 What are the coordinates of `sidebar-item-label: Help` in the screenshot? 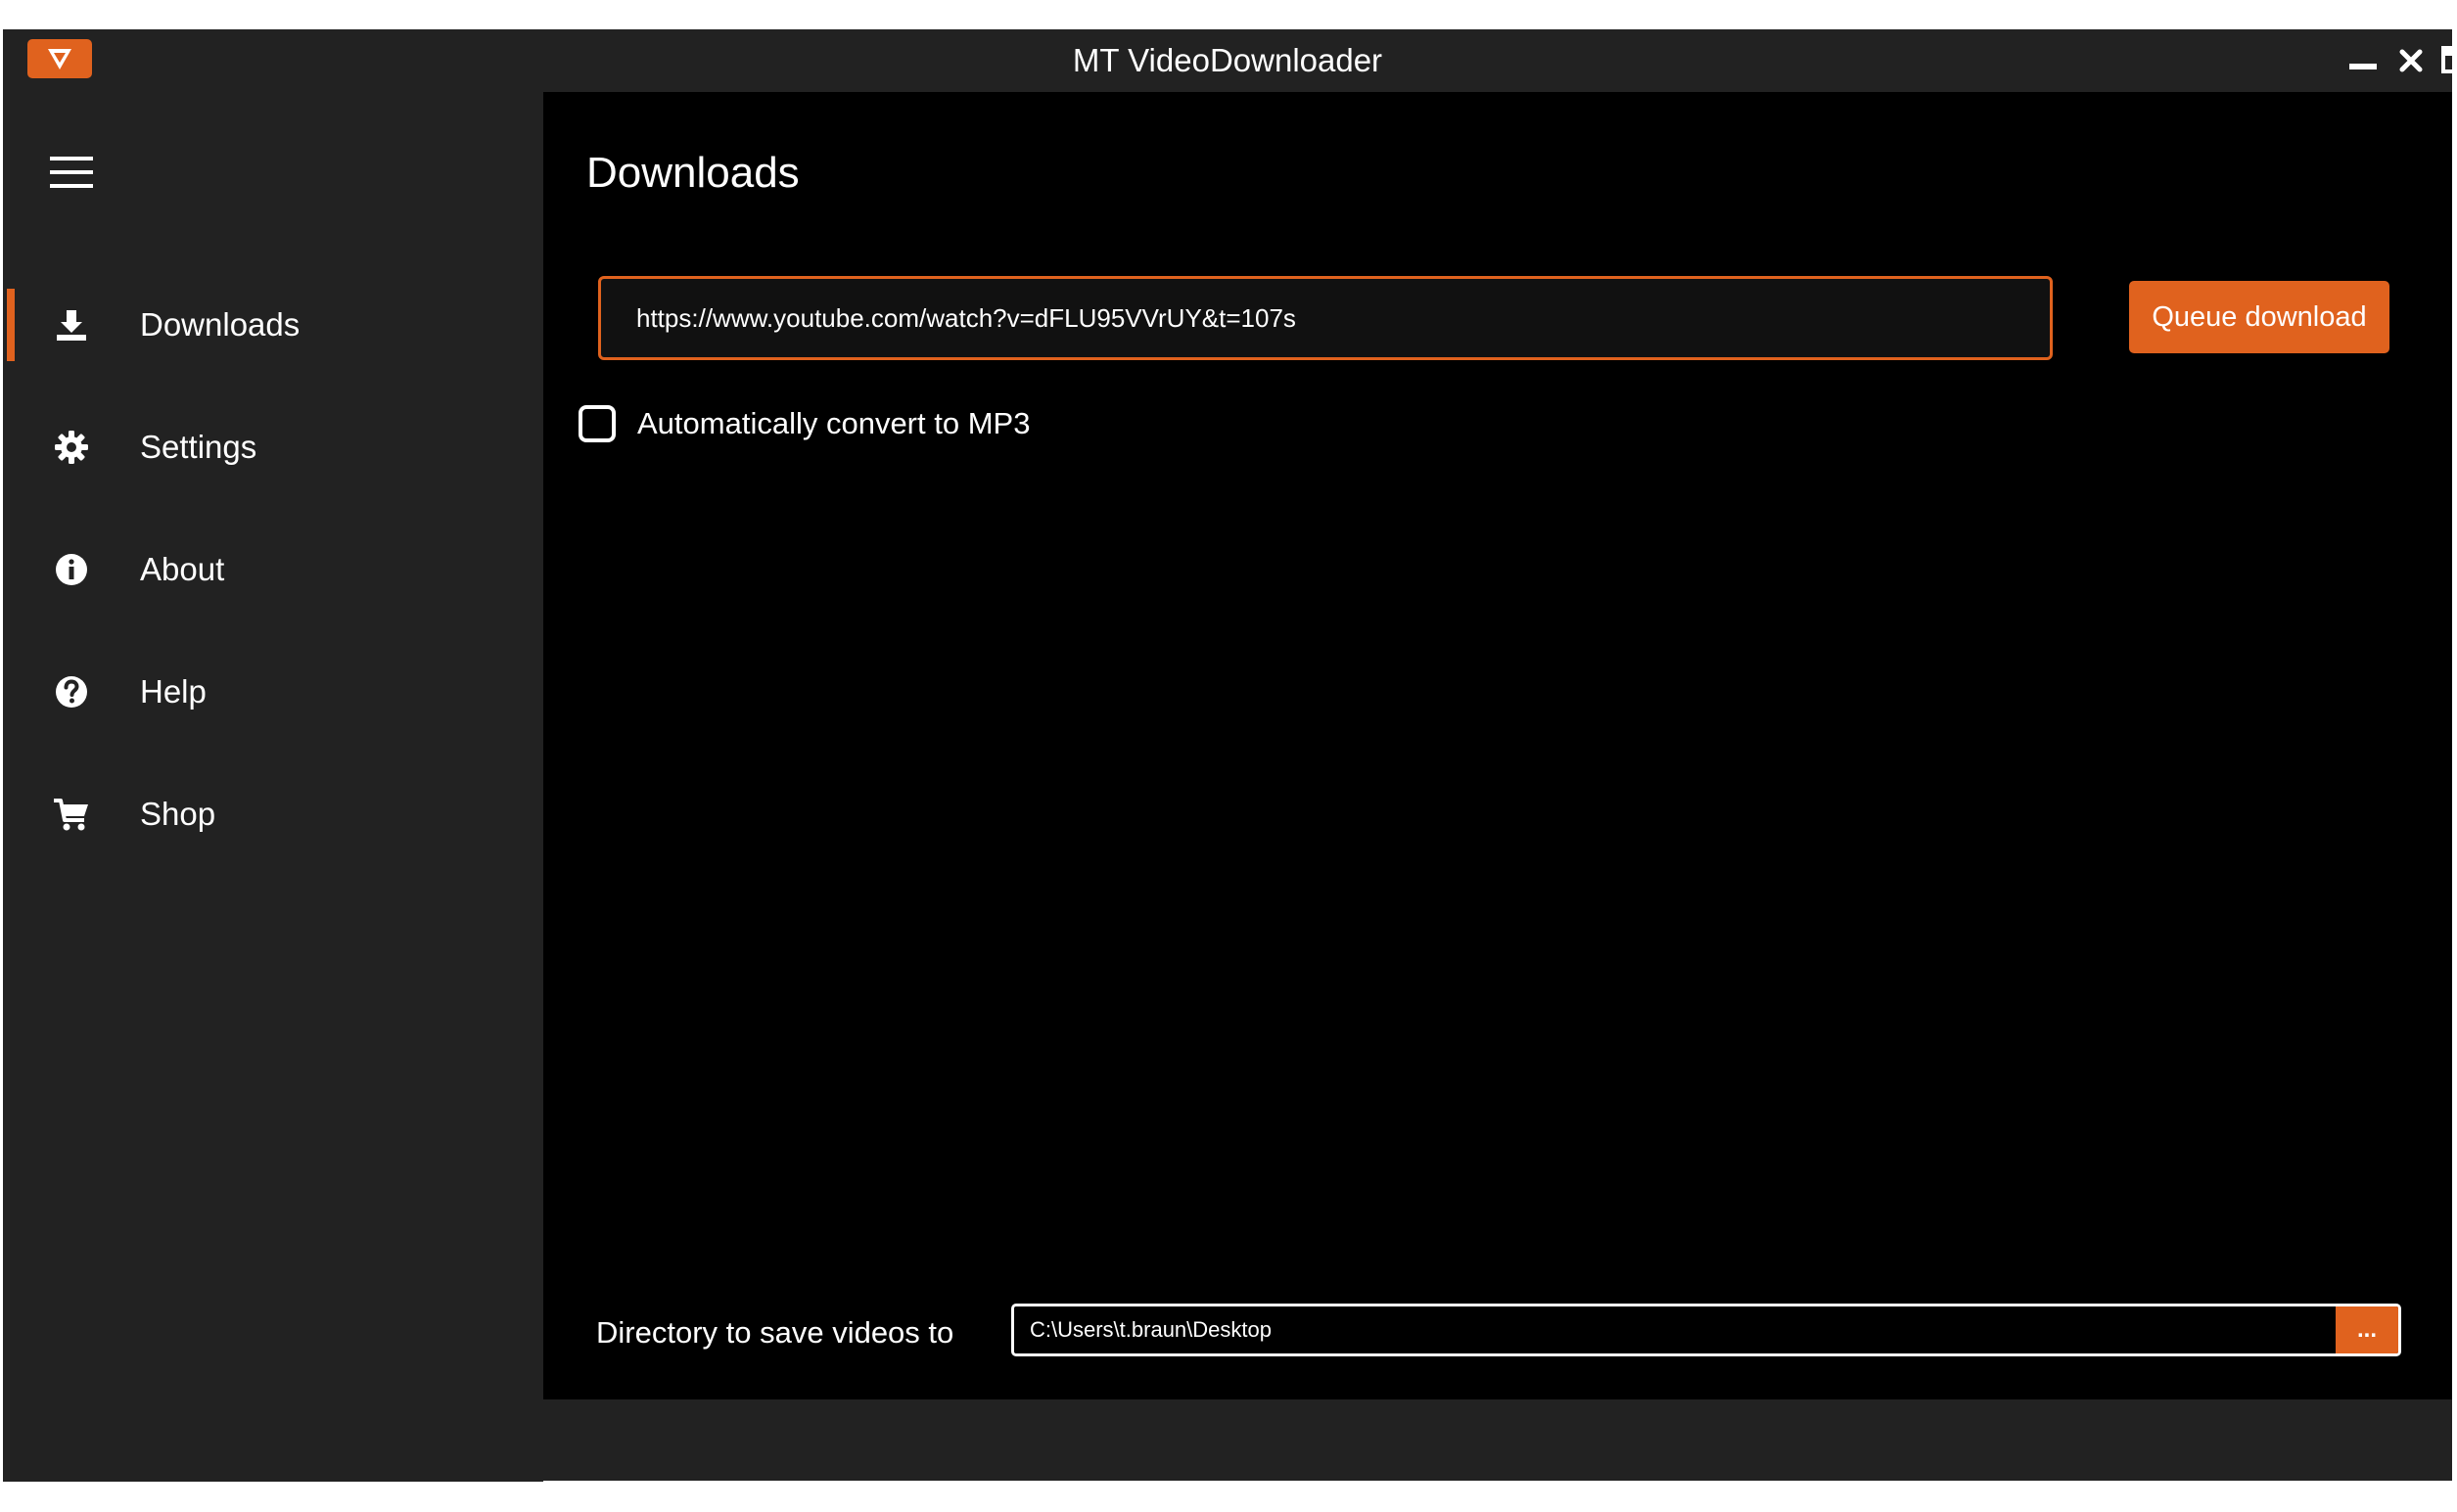 It's located at (174, 691).